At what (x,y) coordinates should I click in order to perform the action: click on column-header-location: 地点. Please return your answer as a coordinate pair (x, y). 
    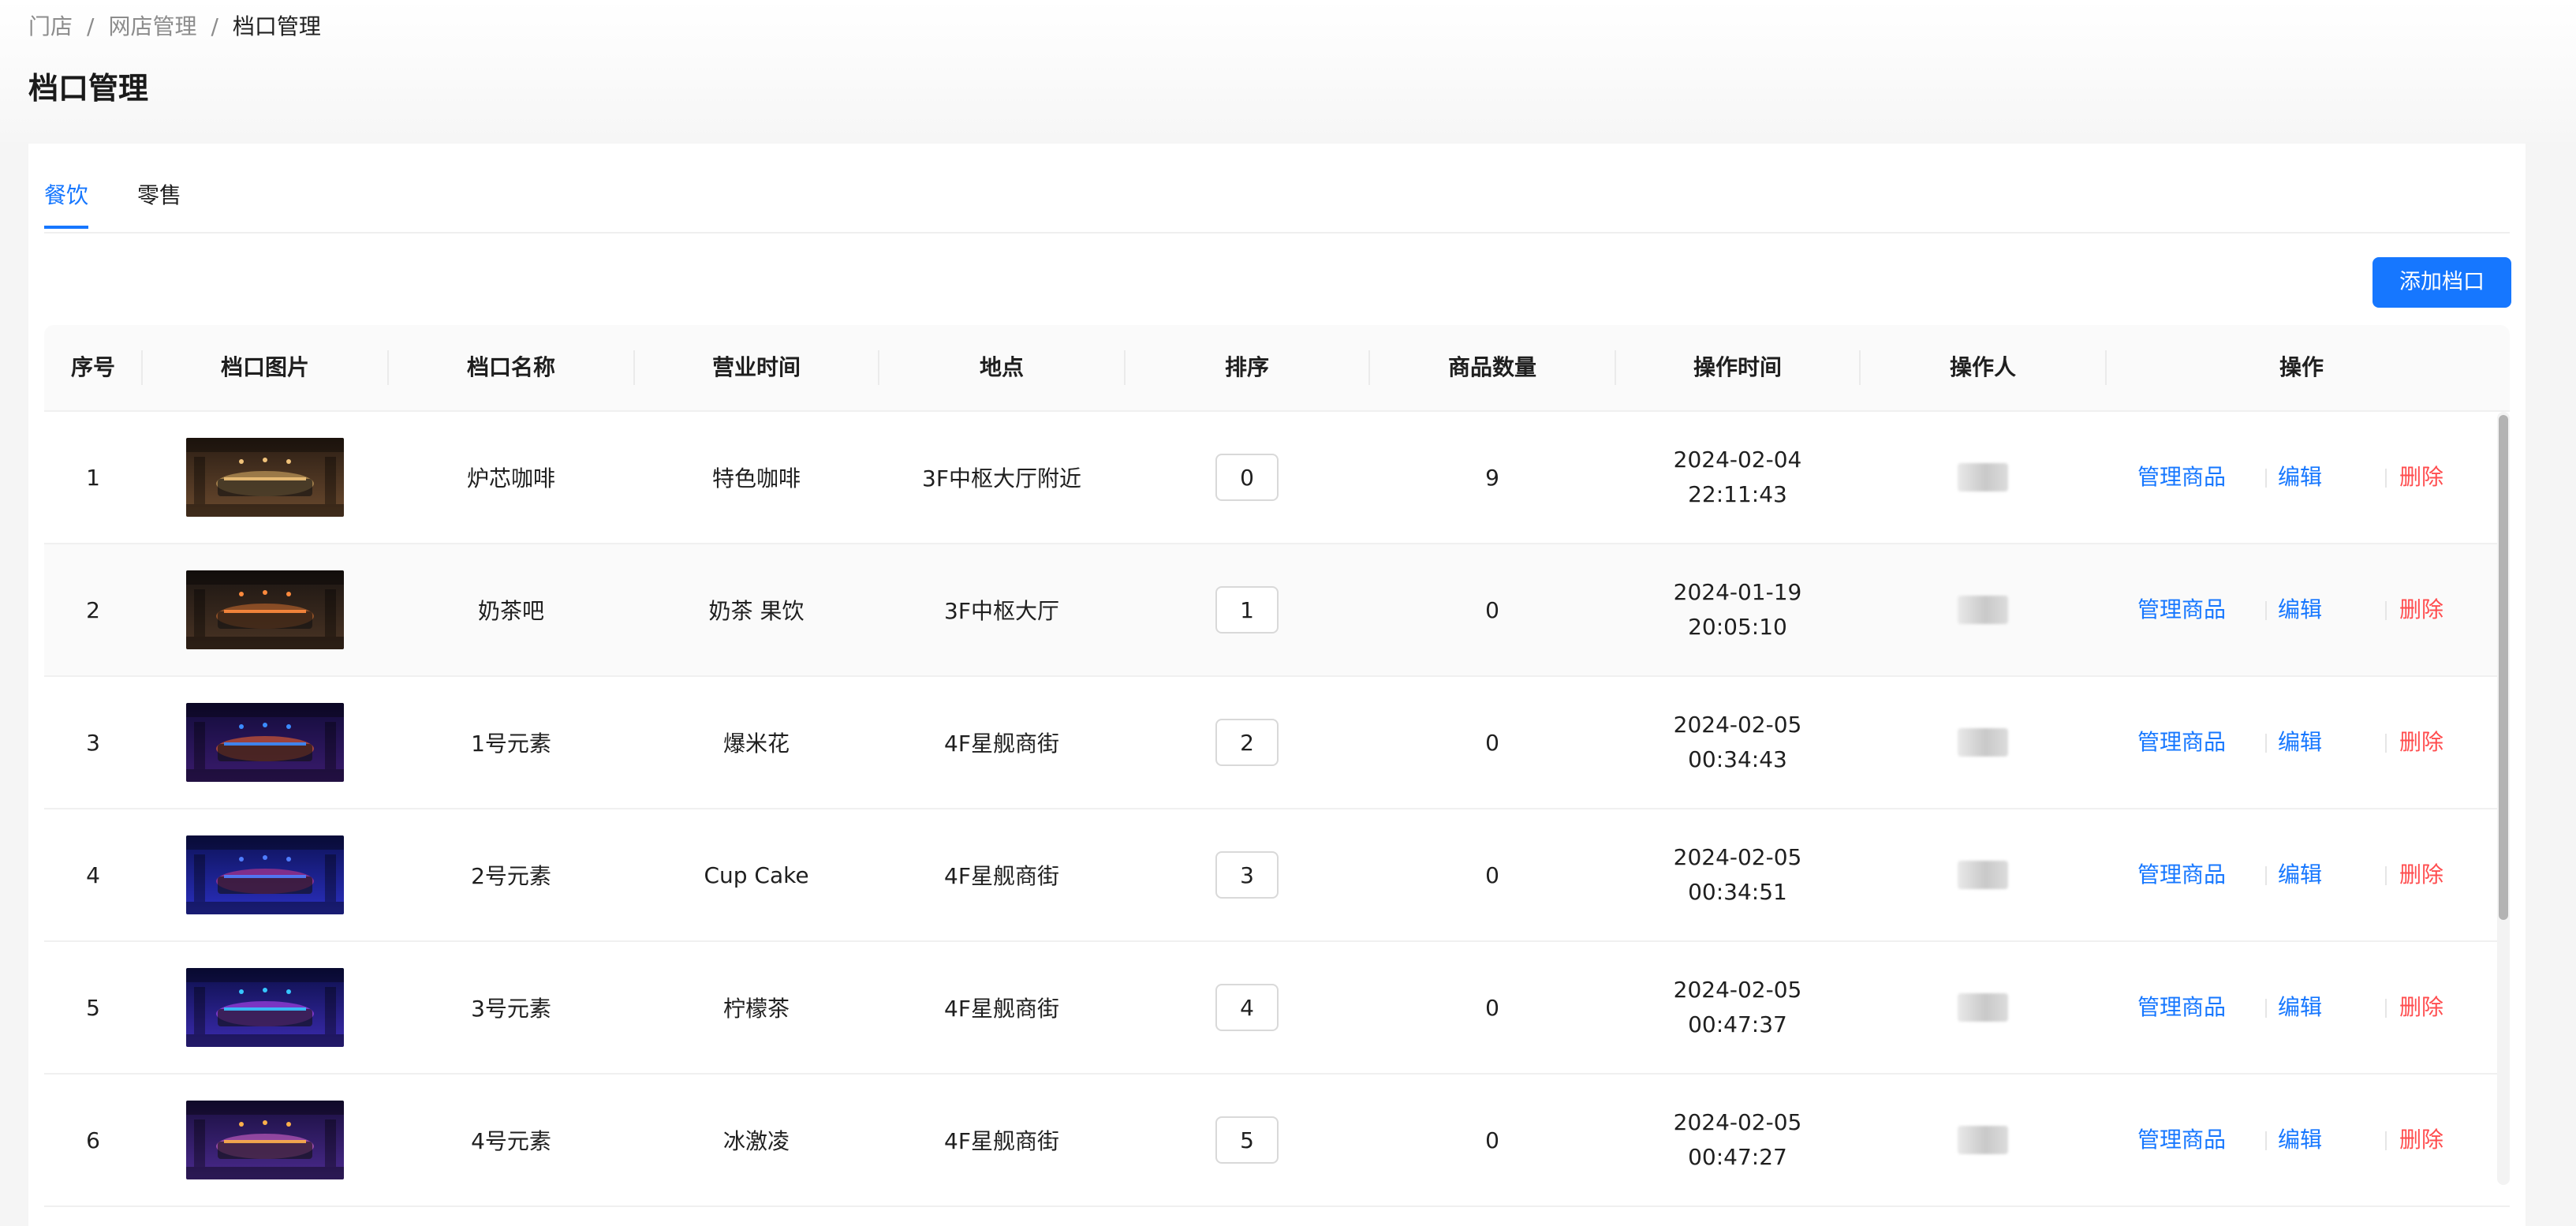
    Looking at the image, I should click on (1001, 367).